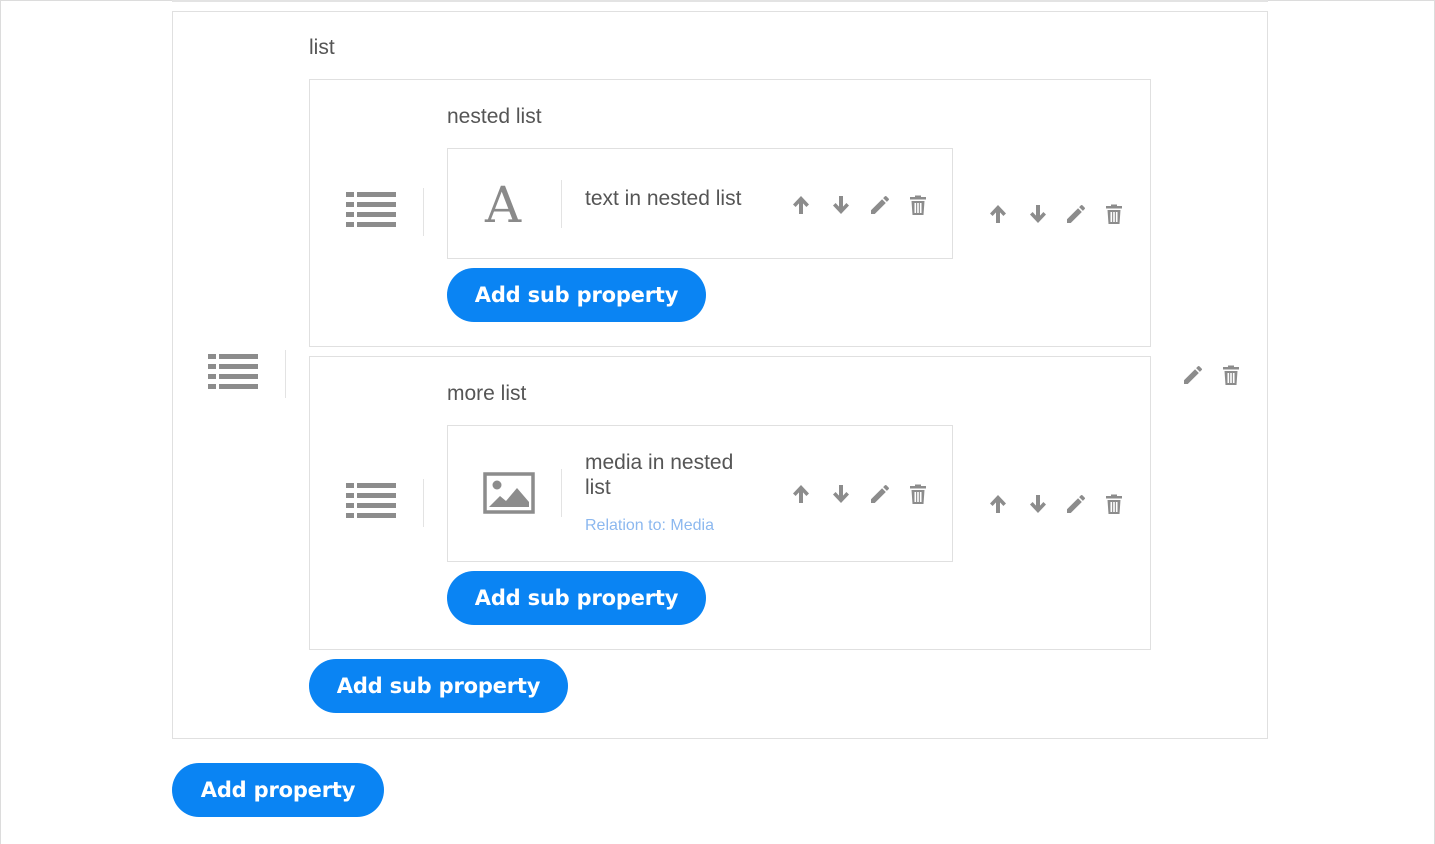 The width and height of the screenshot is (1435, 844). I want to click on relation-text: Relation to: Media, so click(649, 525).